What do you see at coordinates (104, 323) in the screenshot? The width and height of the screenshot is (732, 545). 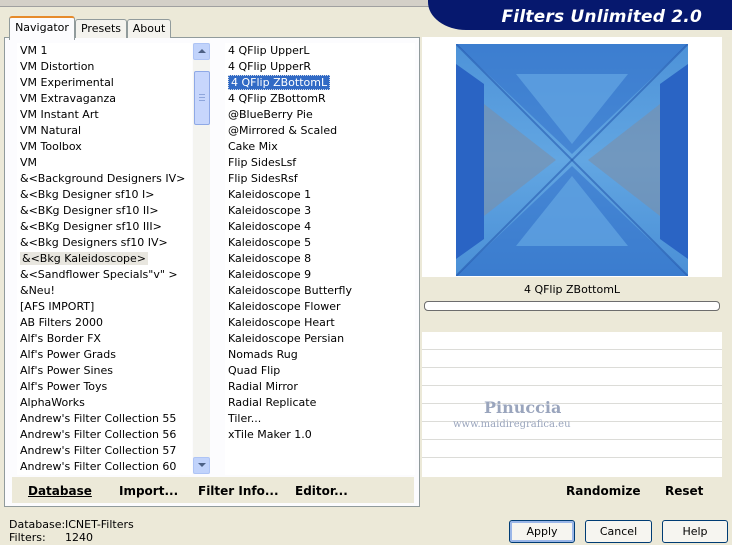 I see `category-item: AB Filters 2000` at bounding box center [104, 323].